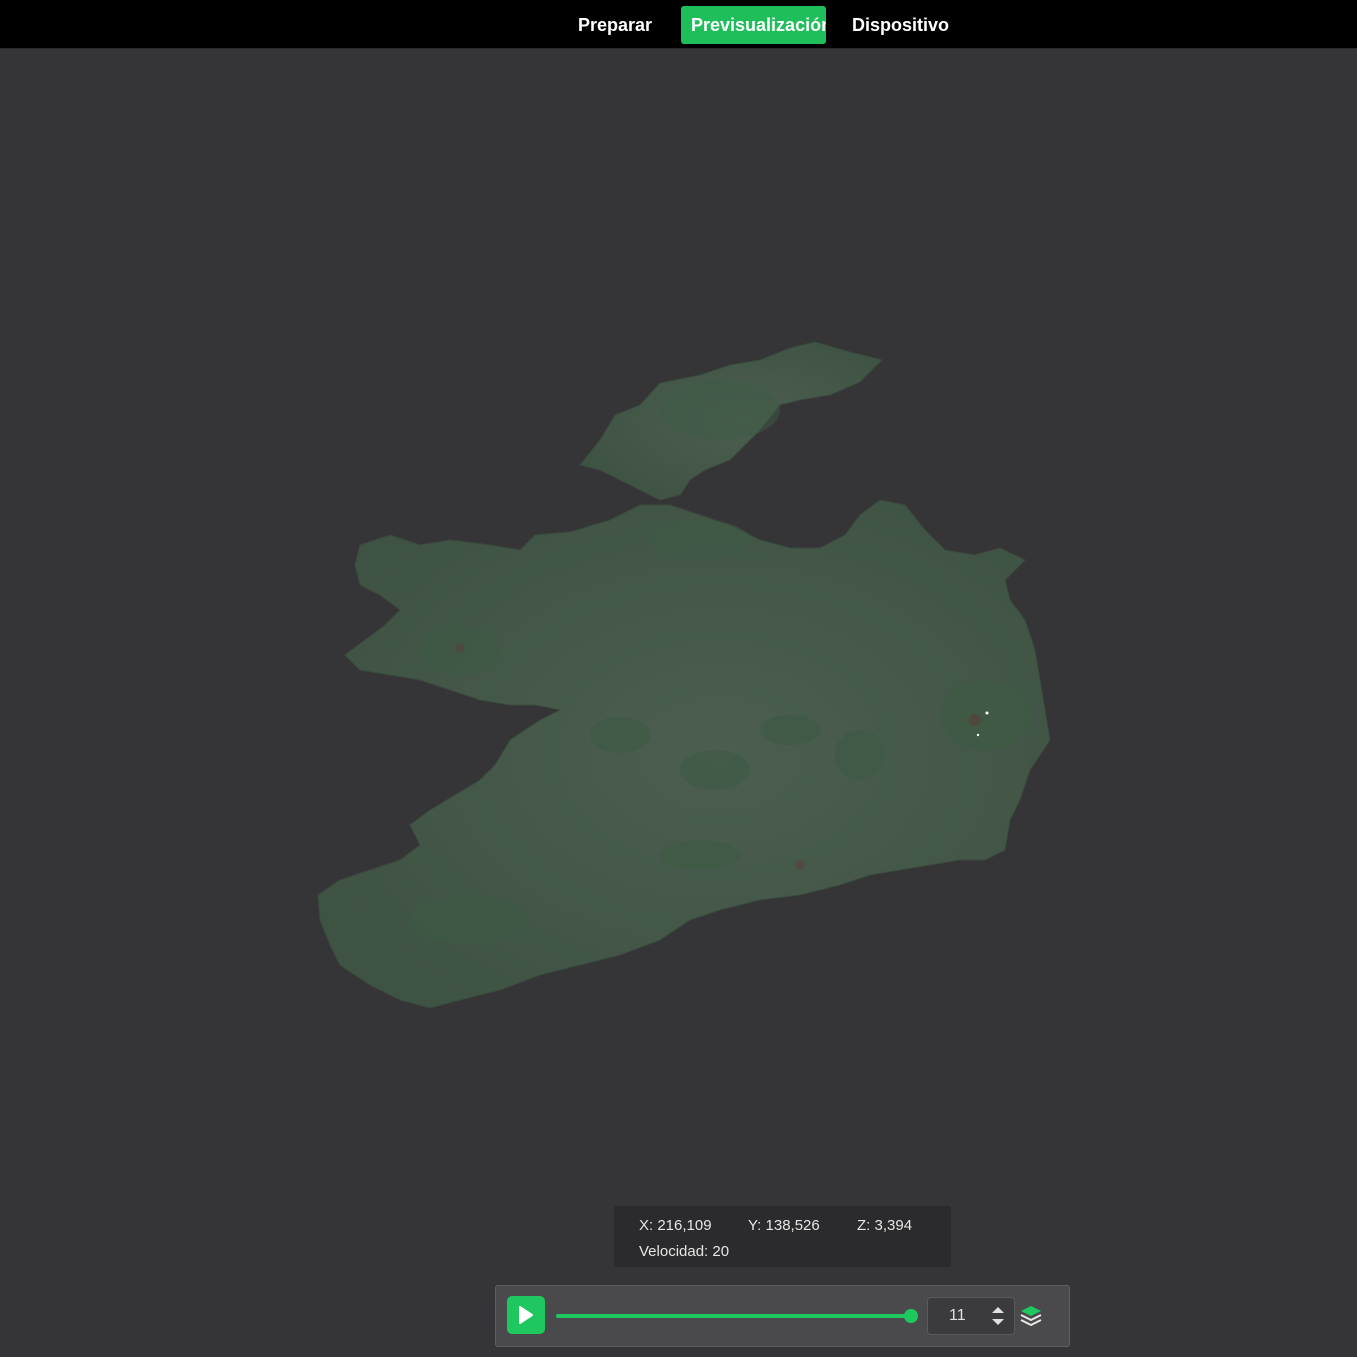 This screenshot has height=1357, width=1357. Describe the element at coordinates (675, 1225) in the screenshot. I see `coord-x: X: 216,109` at that location.